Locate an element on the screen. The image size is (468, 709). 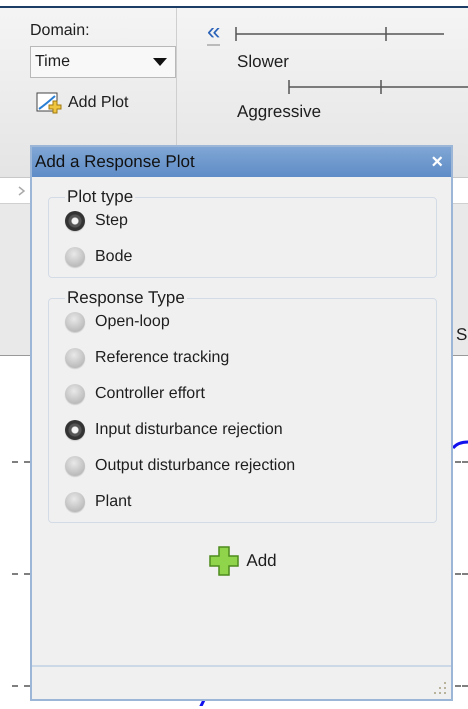
domain-dropdown: Time is located at coordinates (103, 62).